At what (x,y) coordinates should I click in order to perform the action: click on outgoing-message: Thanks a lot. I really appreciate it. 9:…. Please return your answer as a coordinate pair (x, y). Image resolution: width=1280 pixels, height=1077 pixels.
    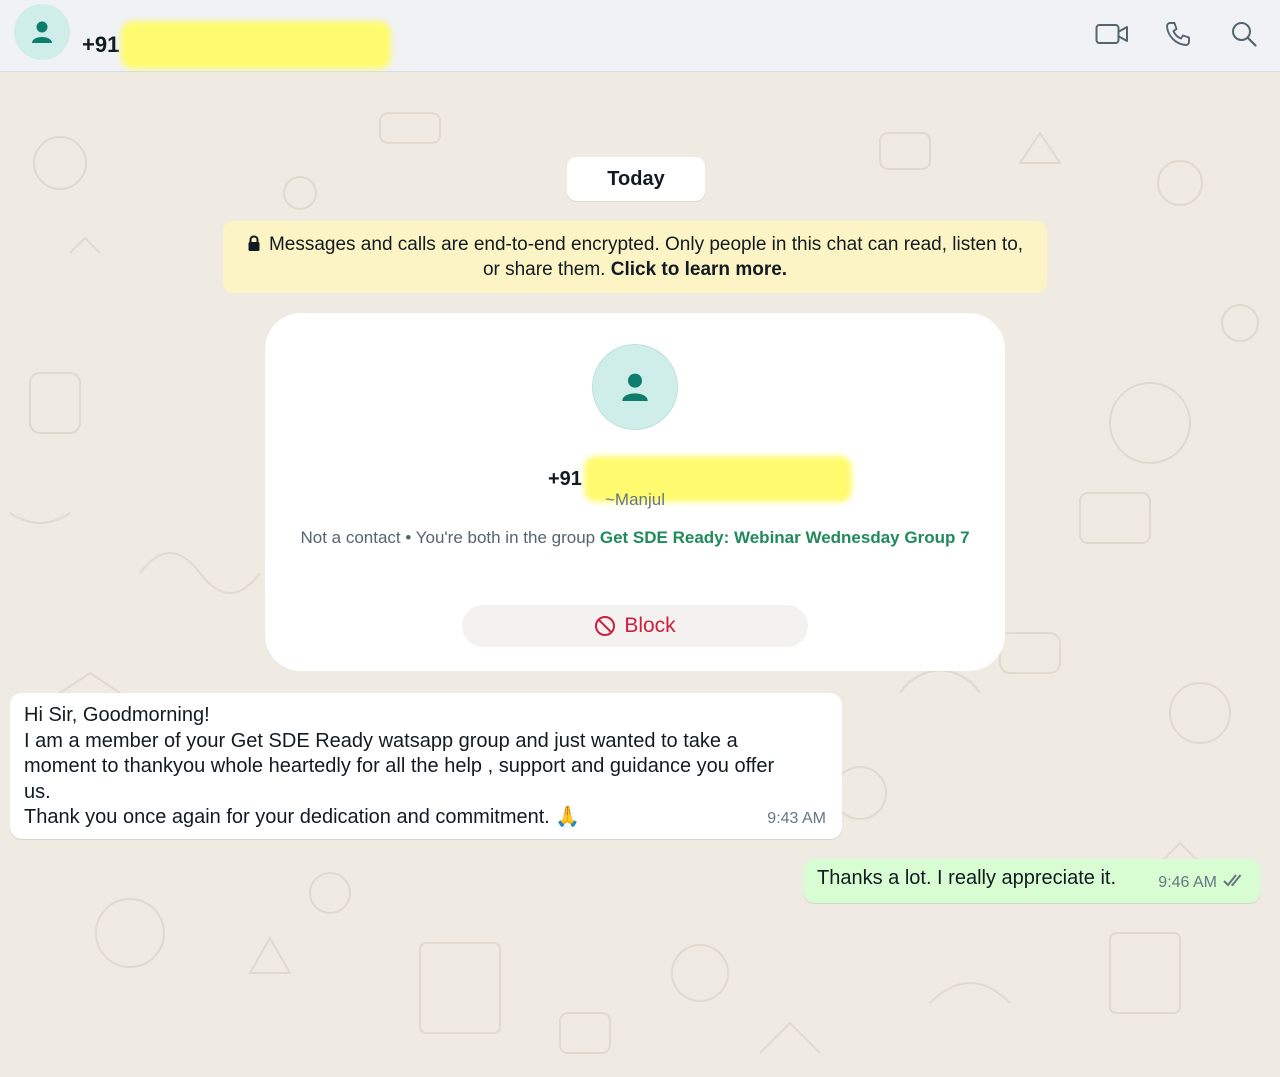
    Looking at the image, I should click on (1032, 881).